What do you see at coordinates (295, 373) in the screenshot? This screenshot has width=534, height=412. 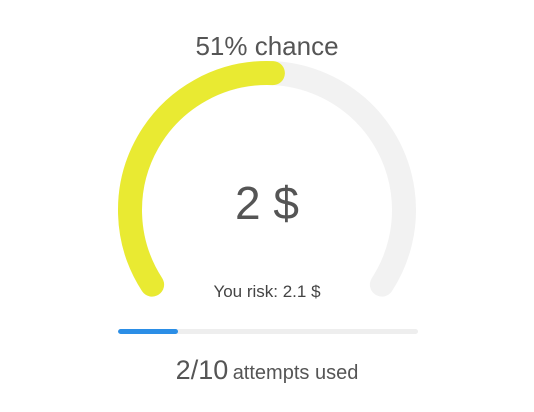 I see `attempts-label: attempts used` at bounding box center [295, 373].